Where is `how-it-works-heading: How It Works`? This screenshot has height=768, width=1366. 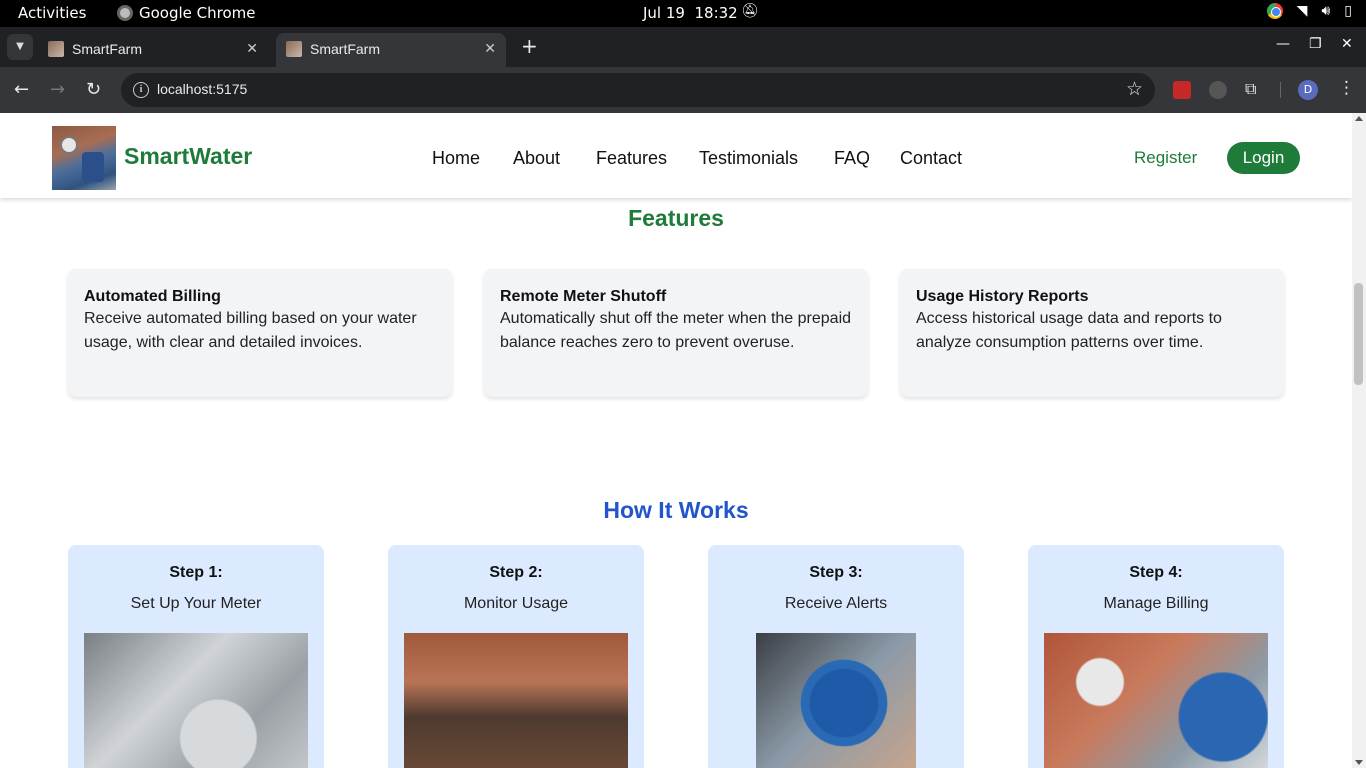 how-it-works-heading: How It Works is located at coordinates (676, 510).